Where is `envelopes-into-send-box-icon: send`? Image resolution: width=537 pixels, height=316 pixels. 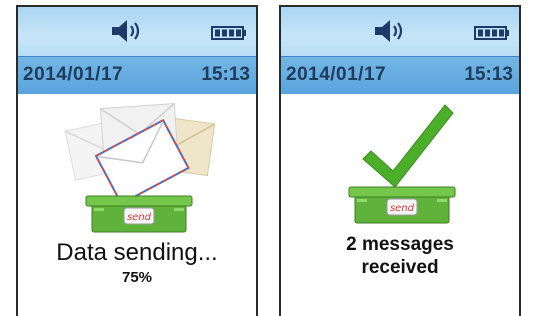
envelopes-into-send-box-icon: send is located at coordinates (140, 167).